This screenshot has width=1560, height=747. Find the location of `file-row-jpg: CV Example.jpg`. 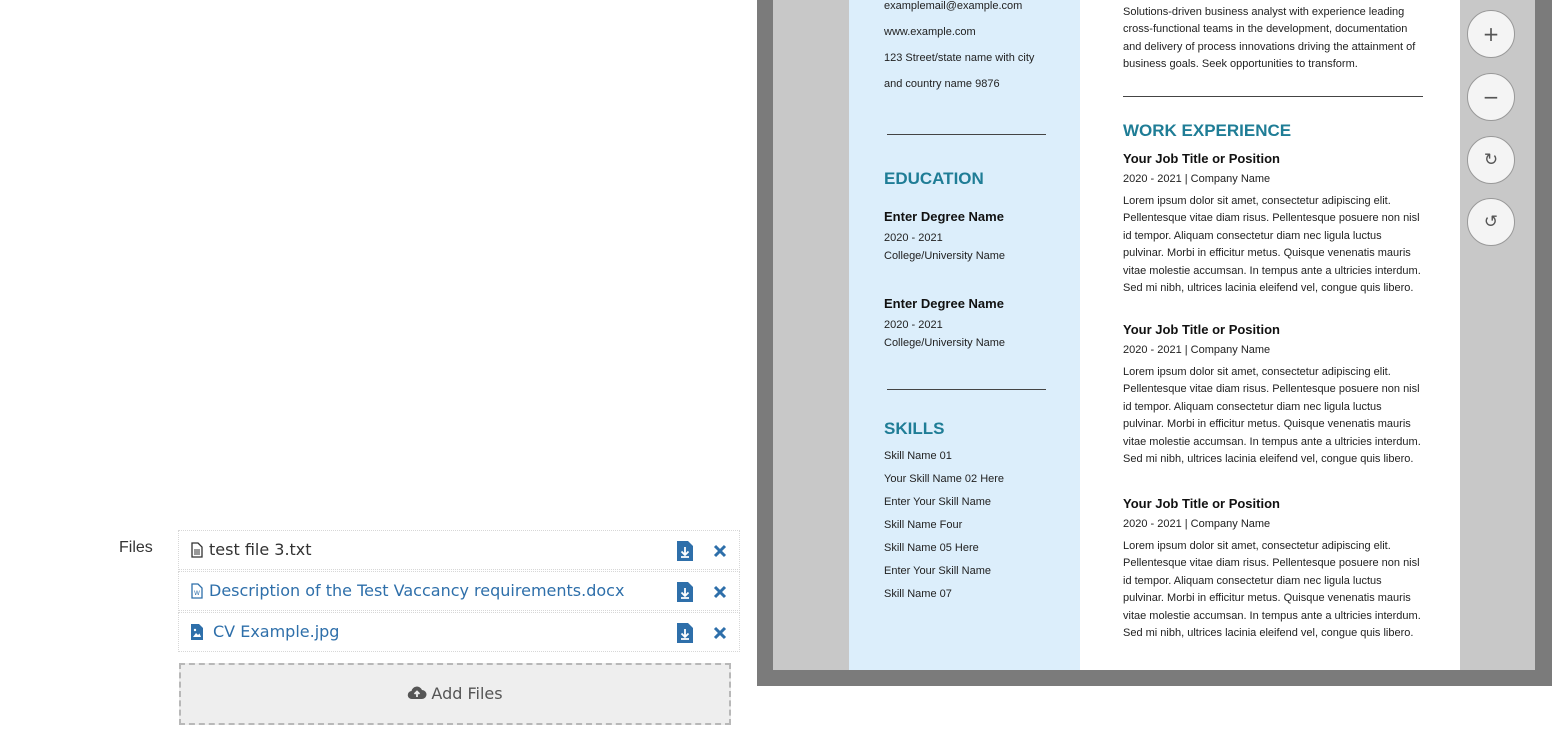

file-row-jpg: CV Example.jpg is located at coordinates (459, 632).